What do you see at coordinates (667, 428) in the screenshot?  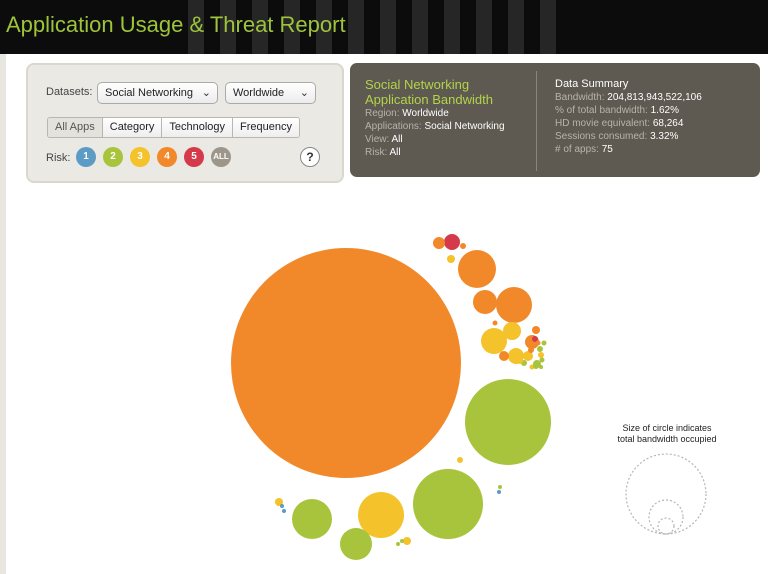 I see `size-legend-line1: Size of circle indicates` at bounding box center [667, 428].